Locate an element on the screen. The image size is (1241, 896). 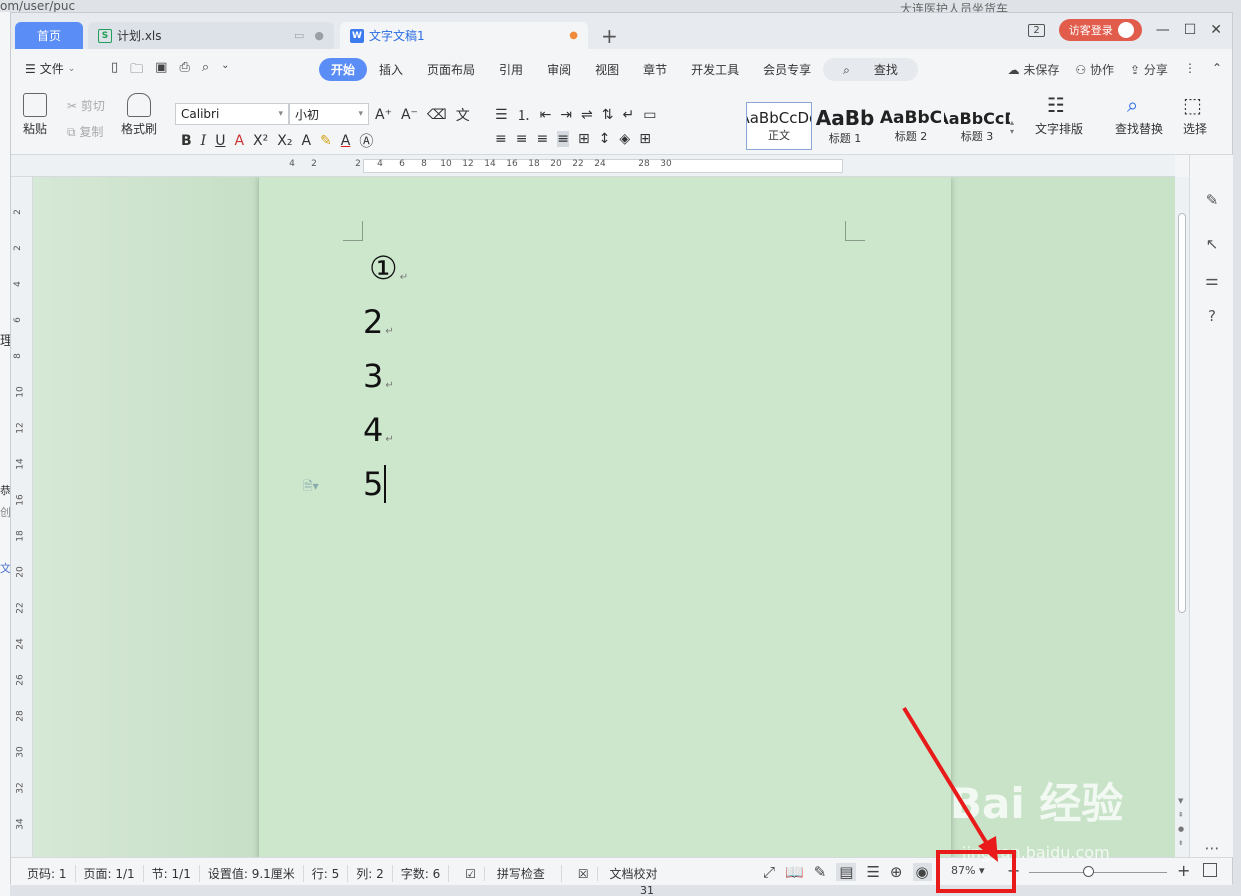
background-number: 31 is located at coordinates (647, 890).